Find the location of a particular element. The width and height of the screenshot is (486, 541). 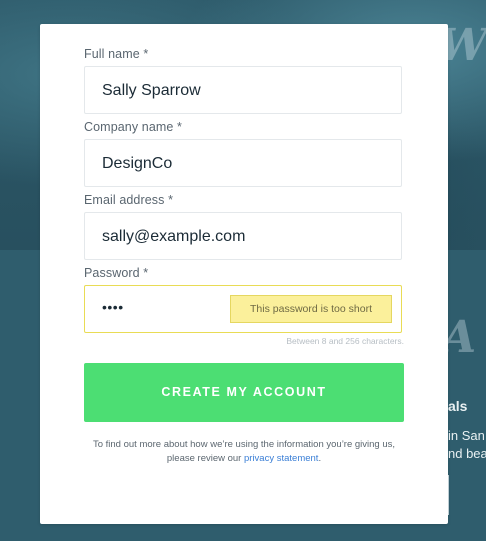

email-field: sally@example.com is located at coordinates (243, 236).